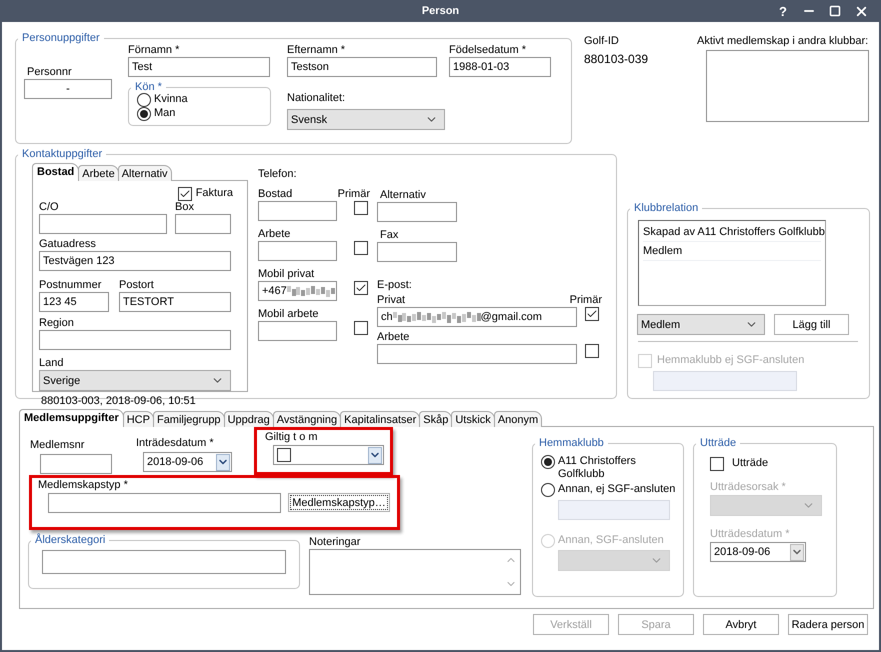 This screenshot has width=881, height=652. What do you see at coordinates (328, 455) in the screenshot?
I see `date-picker` at bounding box center [328, 455].